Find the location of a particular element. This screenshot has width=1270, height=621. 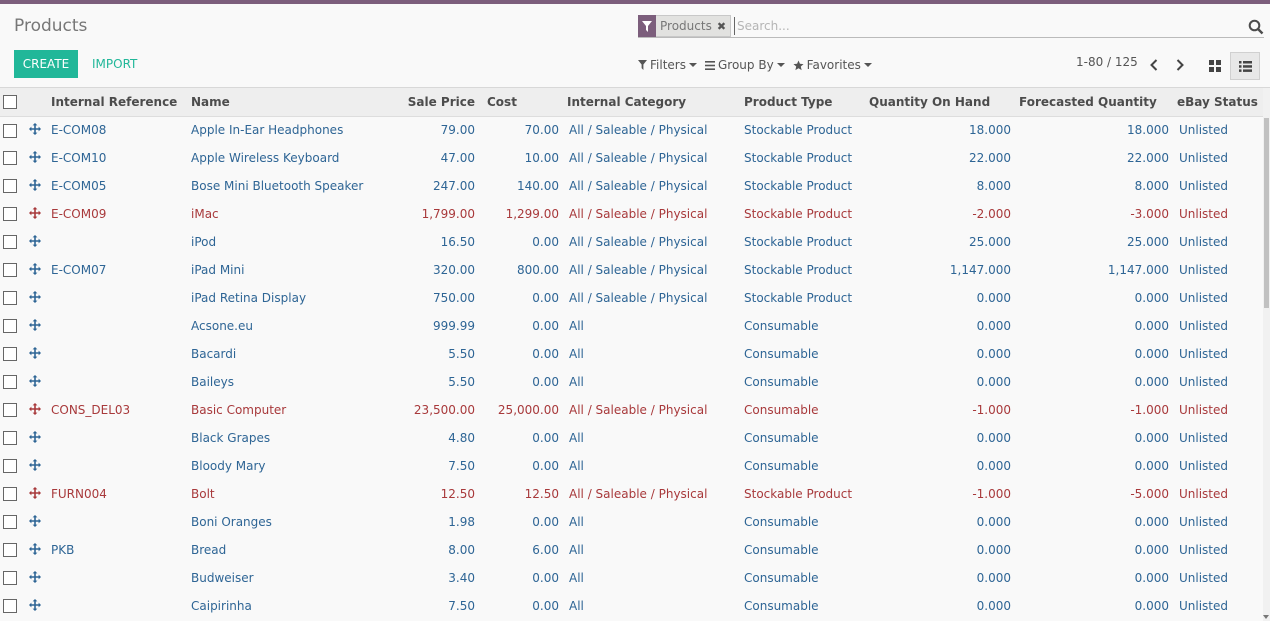

search-icon is located at coordinates (1256, 27).